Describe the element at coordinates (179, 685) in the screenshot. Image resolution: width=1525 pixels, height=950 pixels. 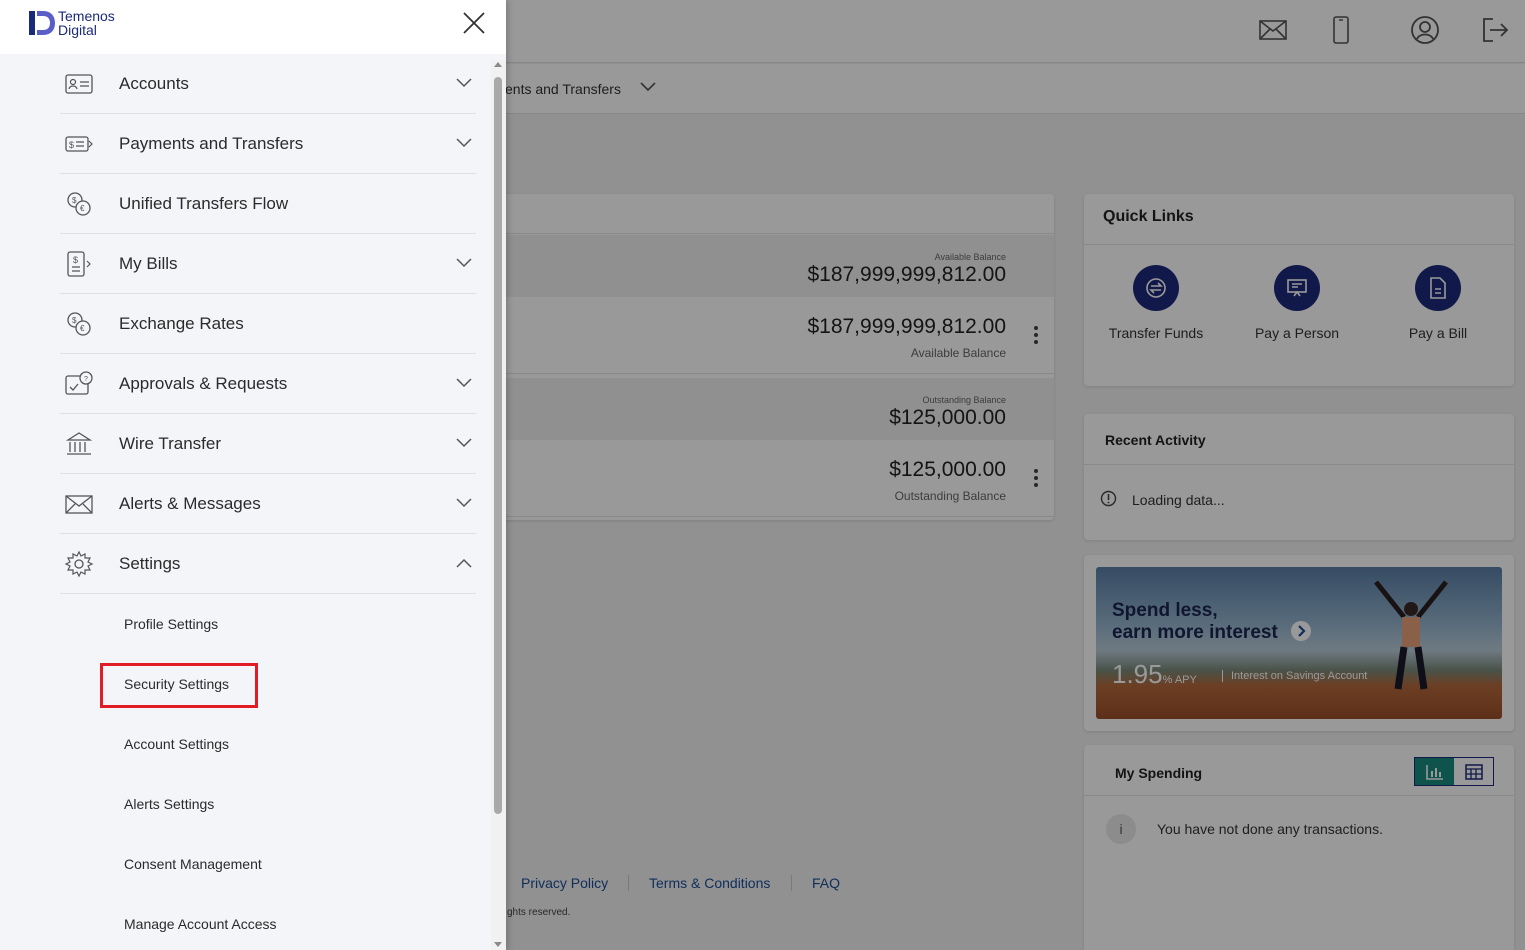
I see `security-settings-highlight-box` at that location.